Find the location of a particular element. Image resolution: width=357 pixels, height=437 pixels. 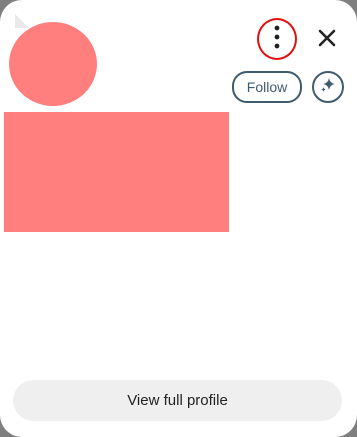

highlight-ring is located at coordinates (277, 39).